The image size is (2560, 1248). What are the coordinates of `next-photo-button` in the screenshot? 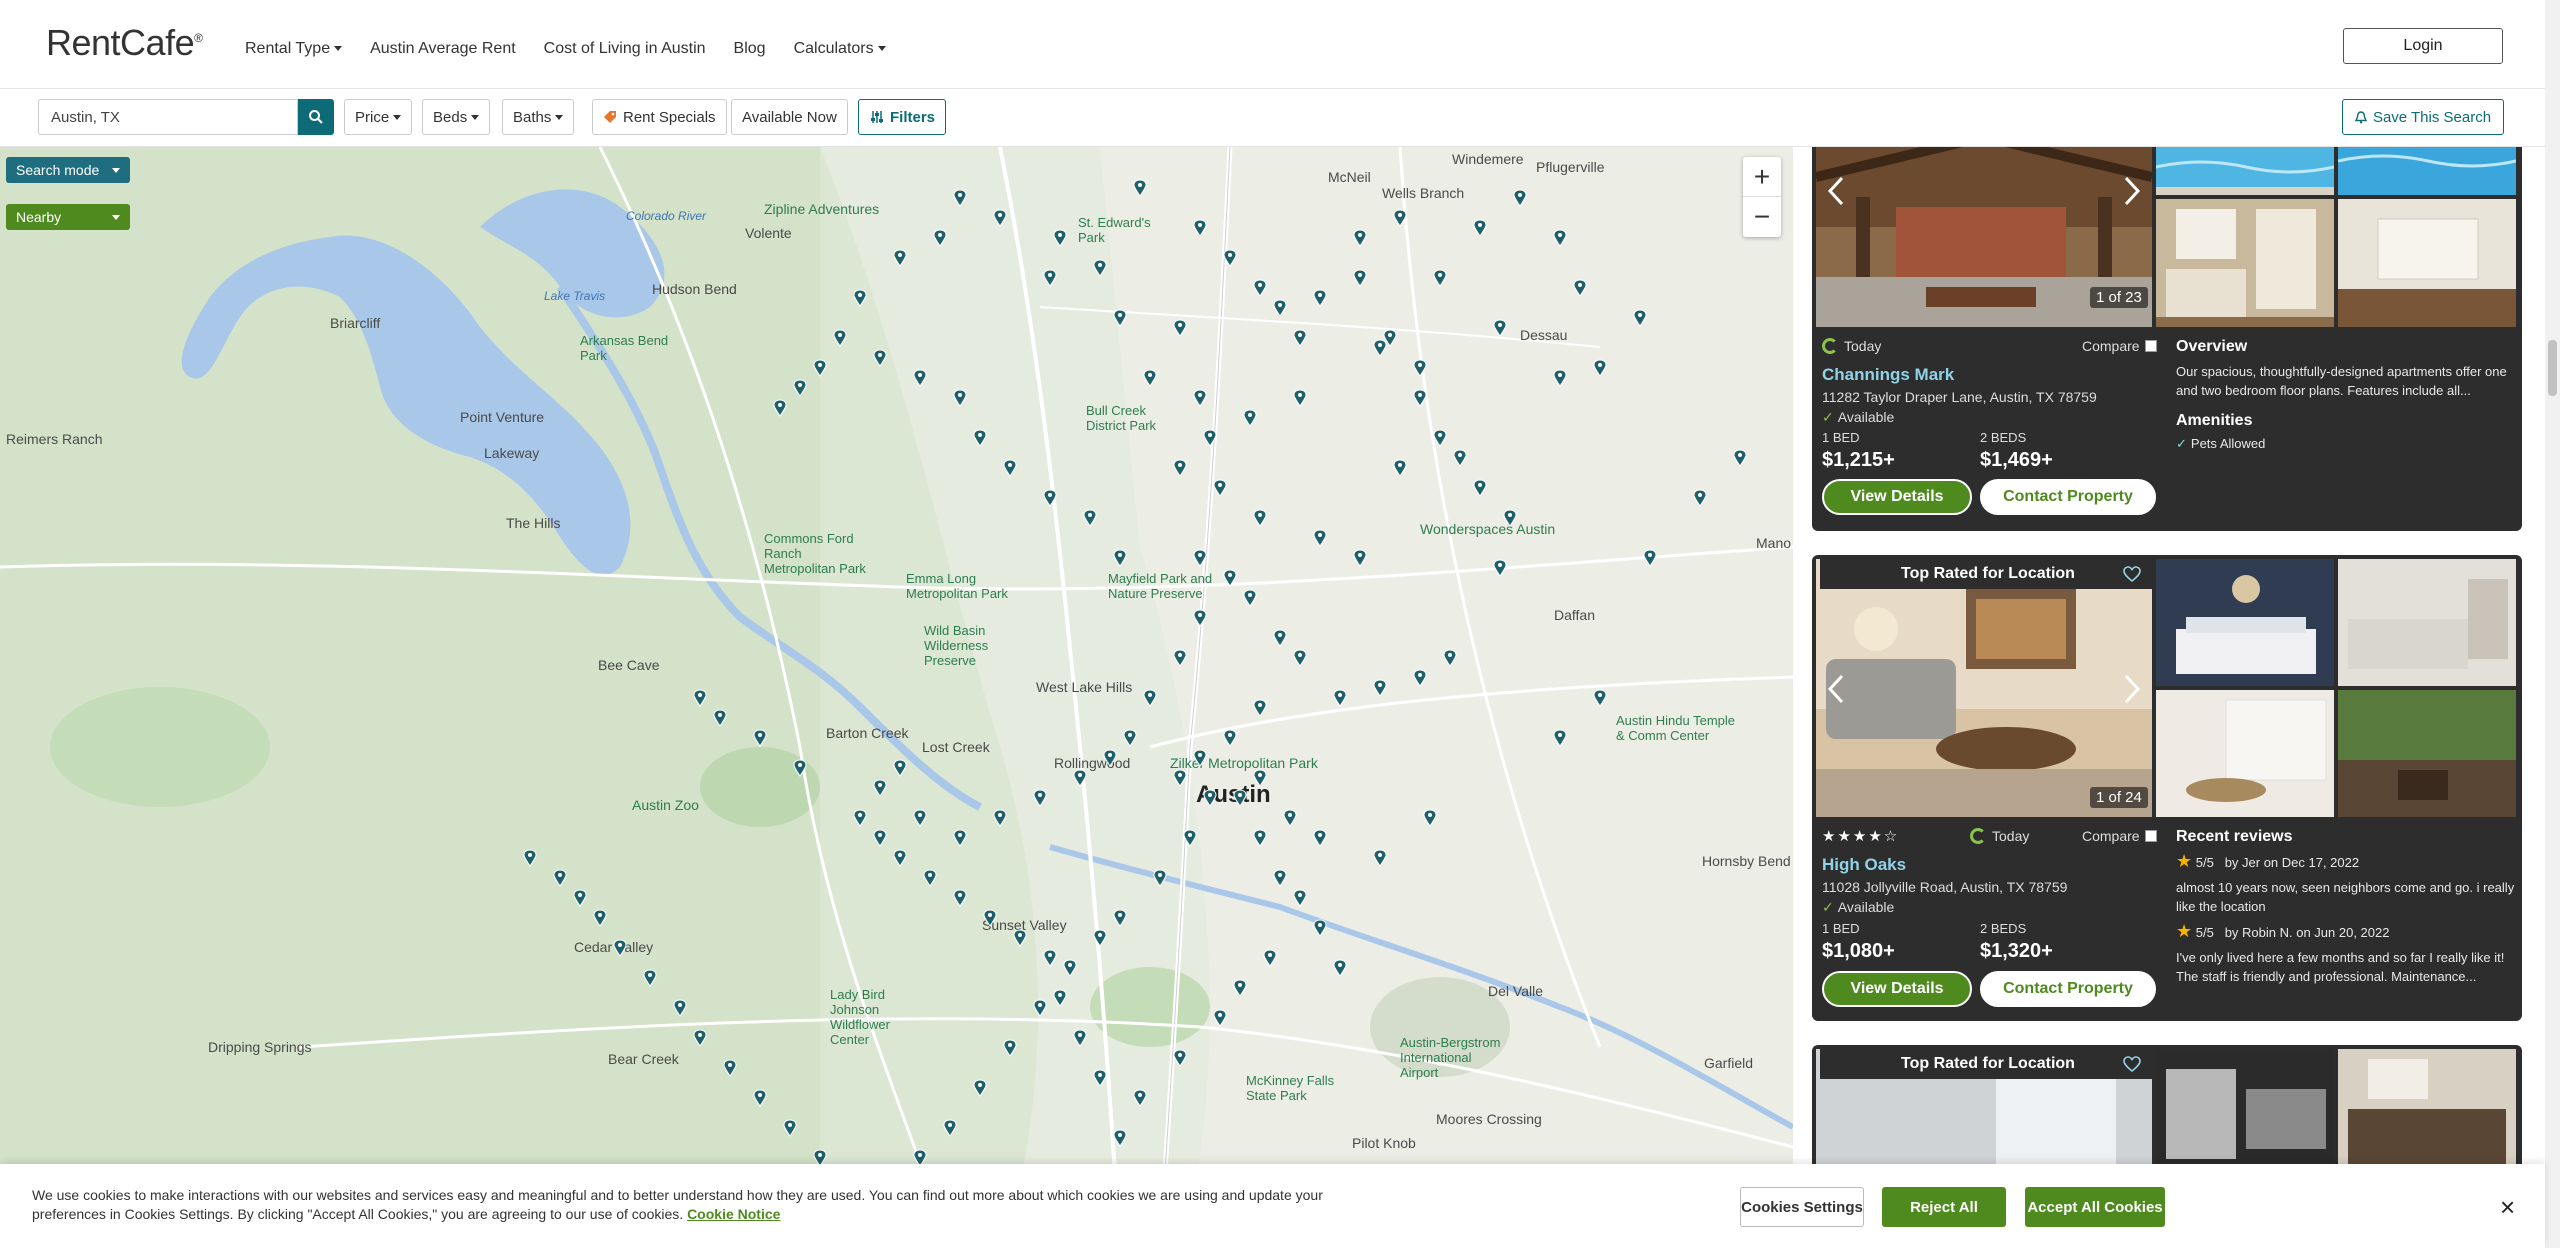 It's located at (2132, 191).